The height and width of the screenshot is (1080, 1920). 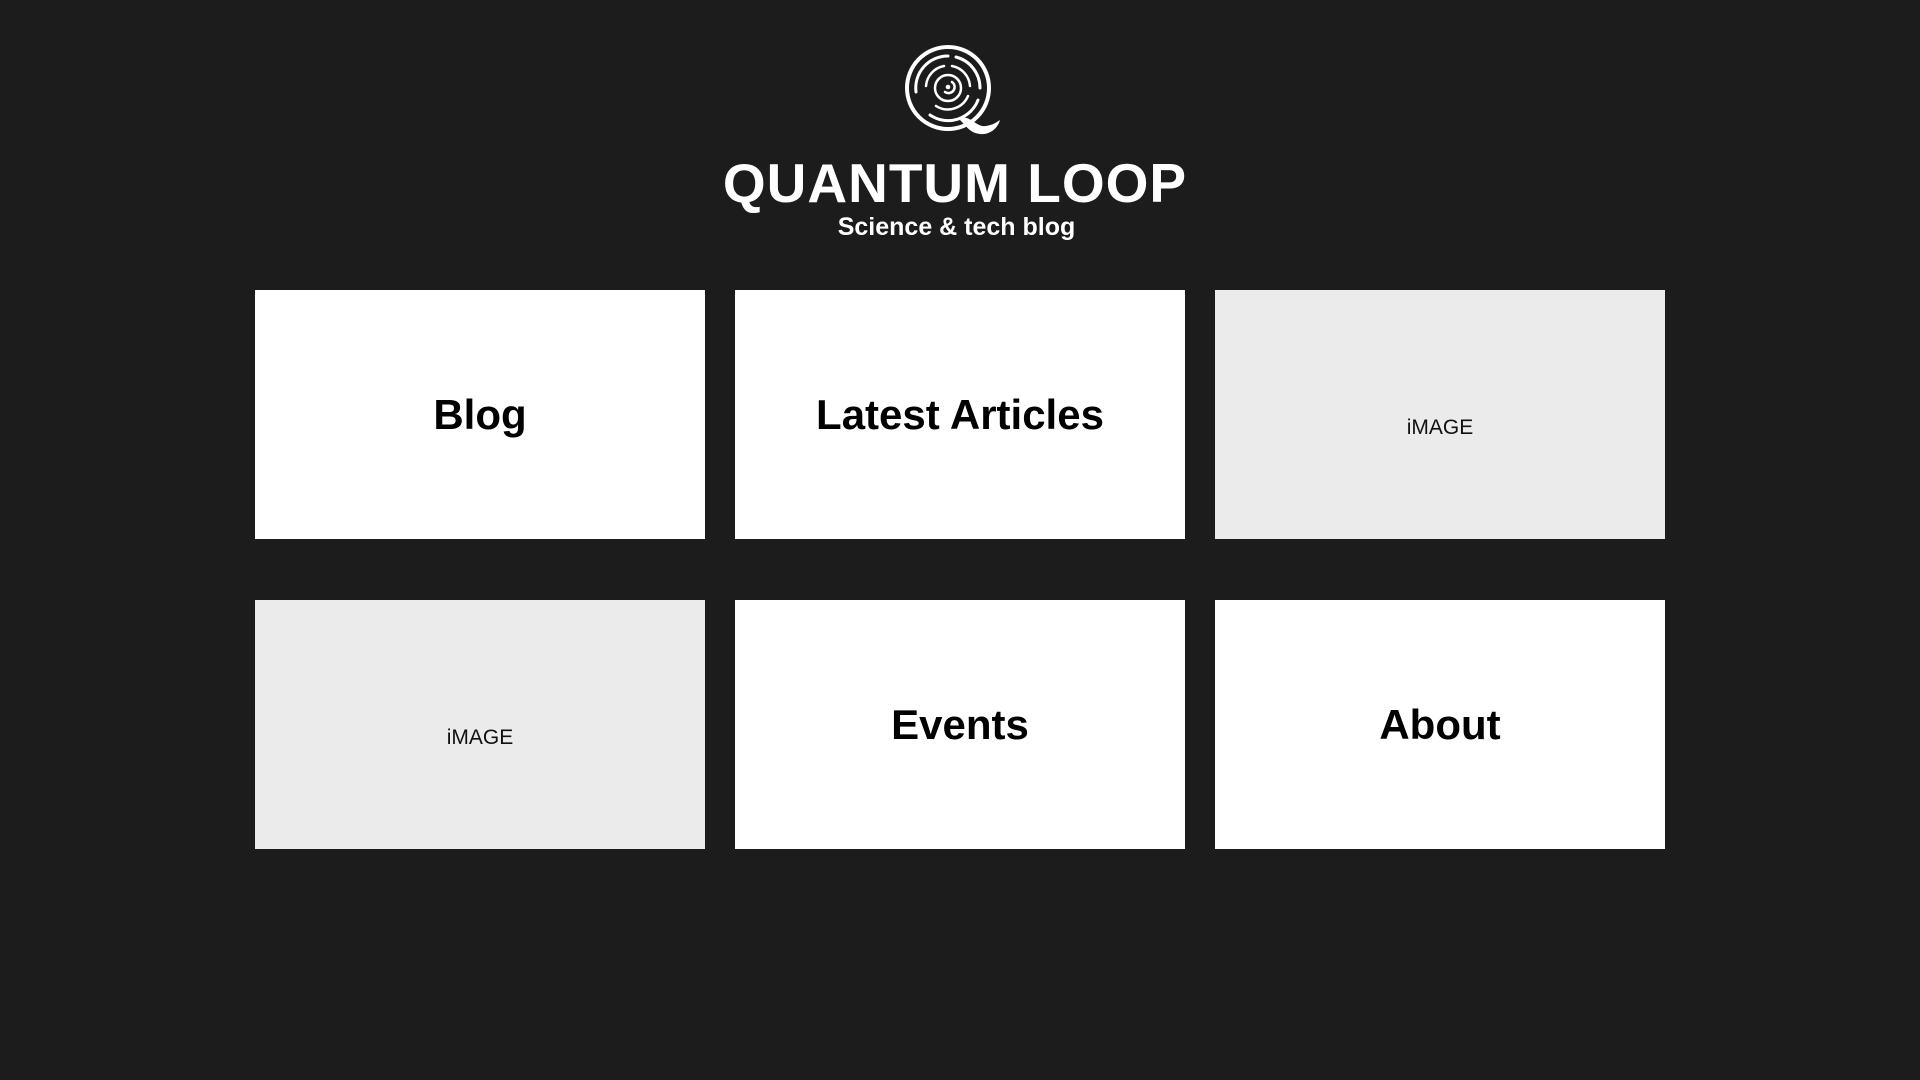 What do you see at coordinates (956, 227) in the screenshot?
I see `site-subtitle: Science & tech blog` at bounding box center [956, 227].